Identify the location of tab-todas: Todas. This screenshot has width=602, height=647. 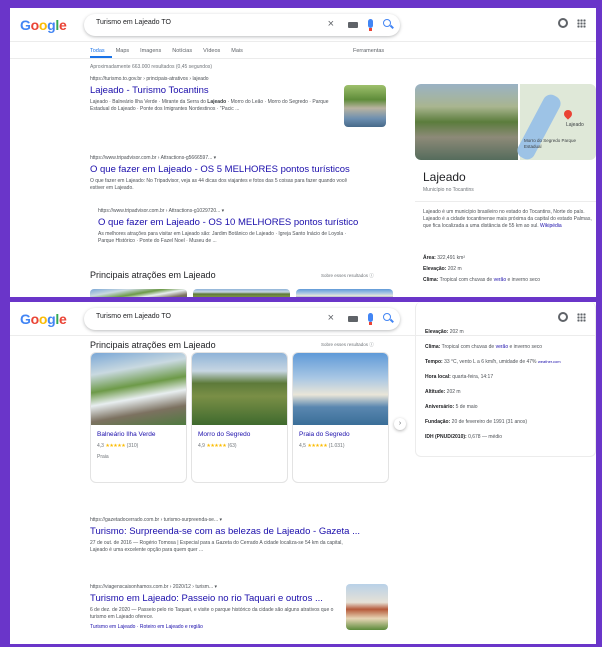
(97, 51).